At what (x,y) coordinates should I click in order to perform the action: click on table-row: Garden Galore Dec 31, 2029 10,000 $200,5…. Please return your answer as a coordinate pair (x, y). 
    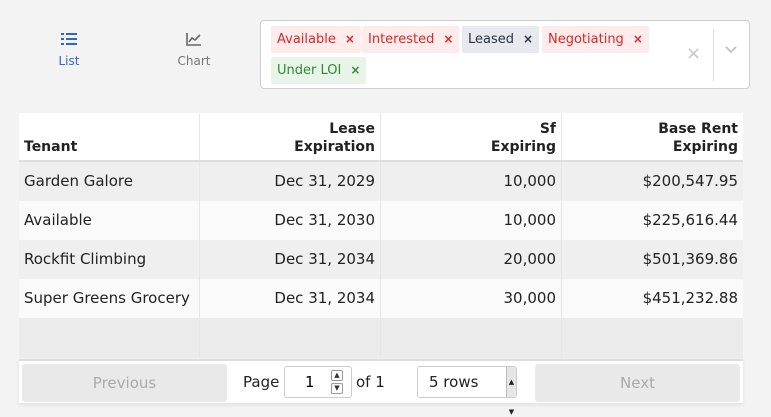
    Looking at the image, I should click on (381, 181).